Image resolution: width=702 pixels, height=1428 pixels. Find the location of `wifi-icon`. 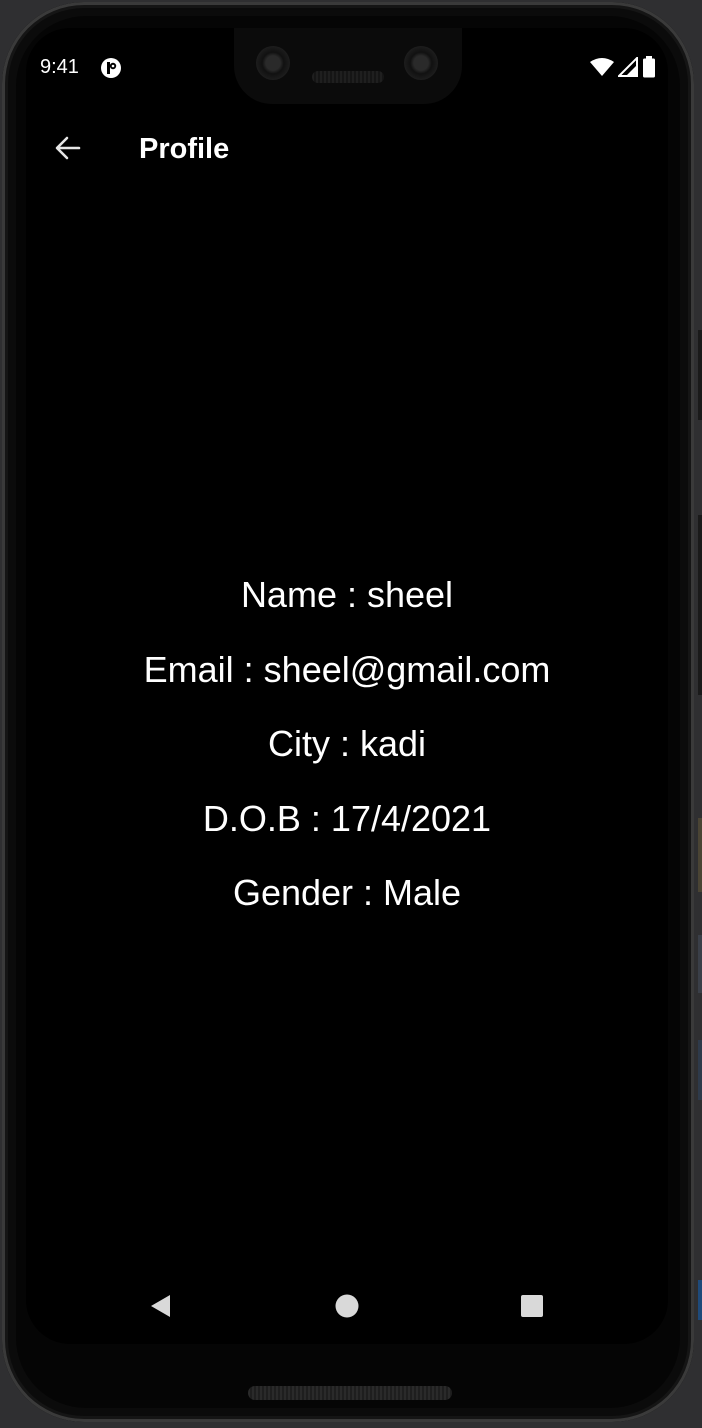

wifi-icon is located at coordinates (602, 69).